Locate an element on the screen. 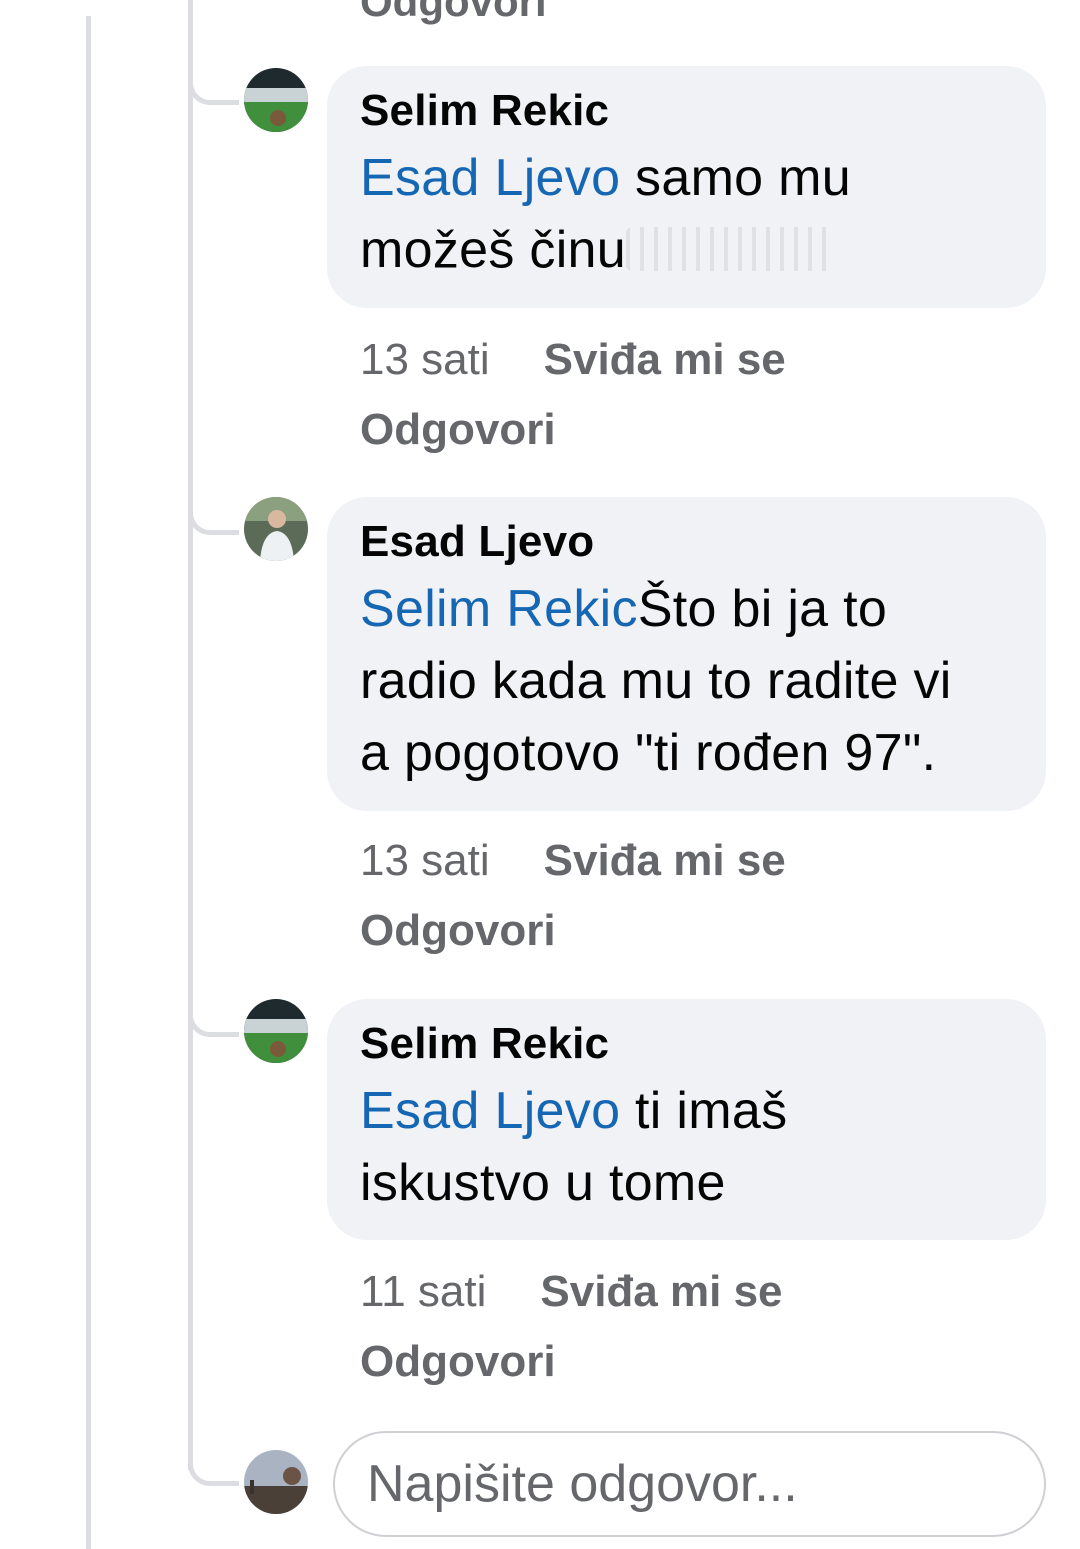  comment-text: Esad Ljevo ti imaš iskustvo u tome is located at coordinates (686, 1147).